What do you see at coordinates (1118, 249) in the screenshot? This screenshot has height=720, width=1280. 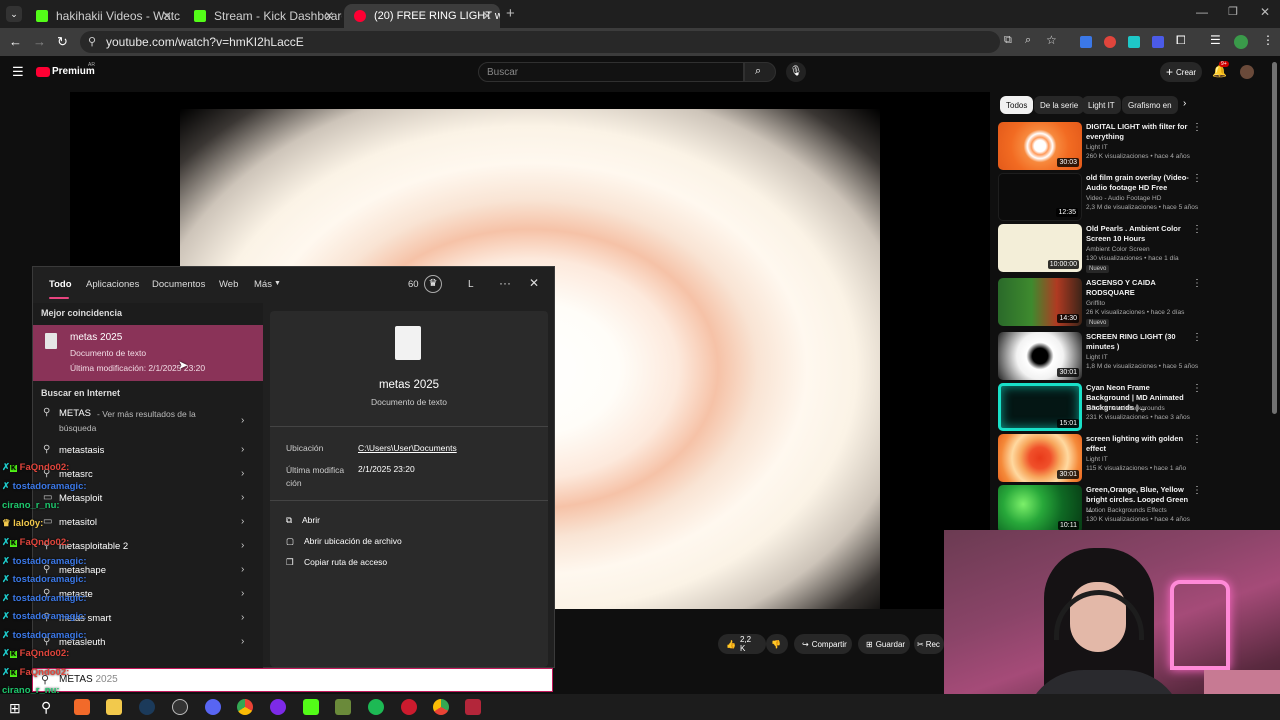 I see `channel-name: Ambient Color Screen` at bounding box center [1118, 249].